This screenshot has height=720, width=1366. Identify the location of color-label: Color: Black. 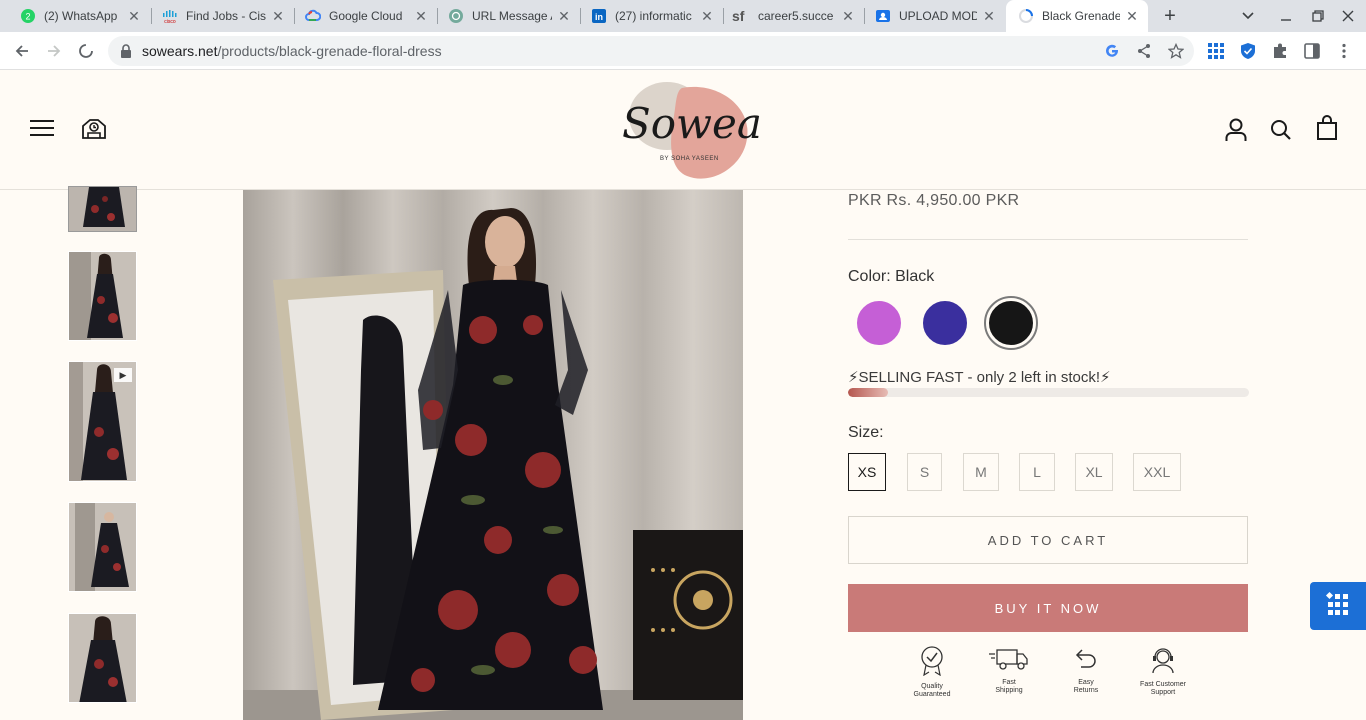
(891, 276).